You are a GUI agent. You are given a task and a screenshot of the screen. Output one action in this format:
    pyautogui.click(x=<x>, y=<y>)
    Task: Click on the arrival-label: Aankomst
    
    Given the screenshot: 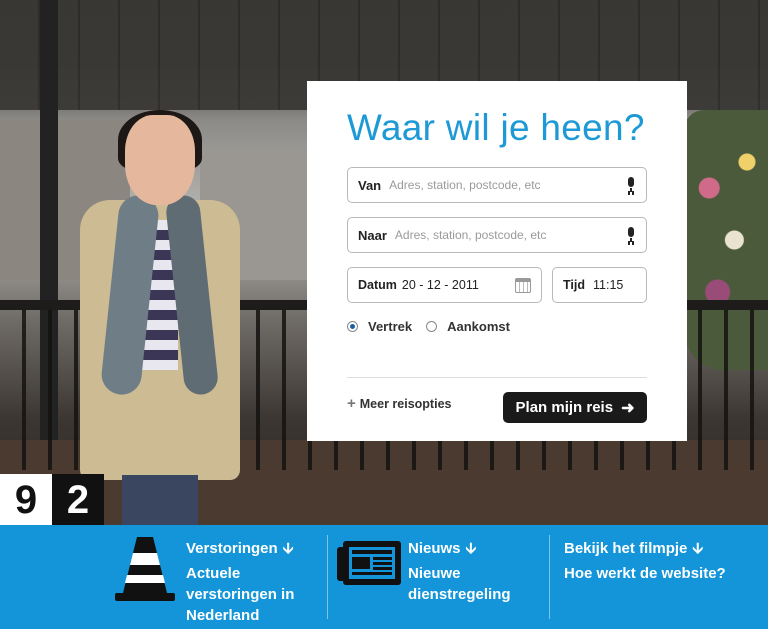 What is the action you would take?
    pyautogui.click(x=478, y=326)
    